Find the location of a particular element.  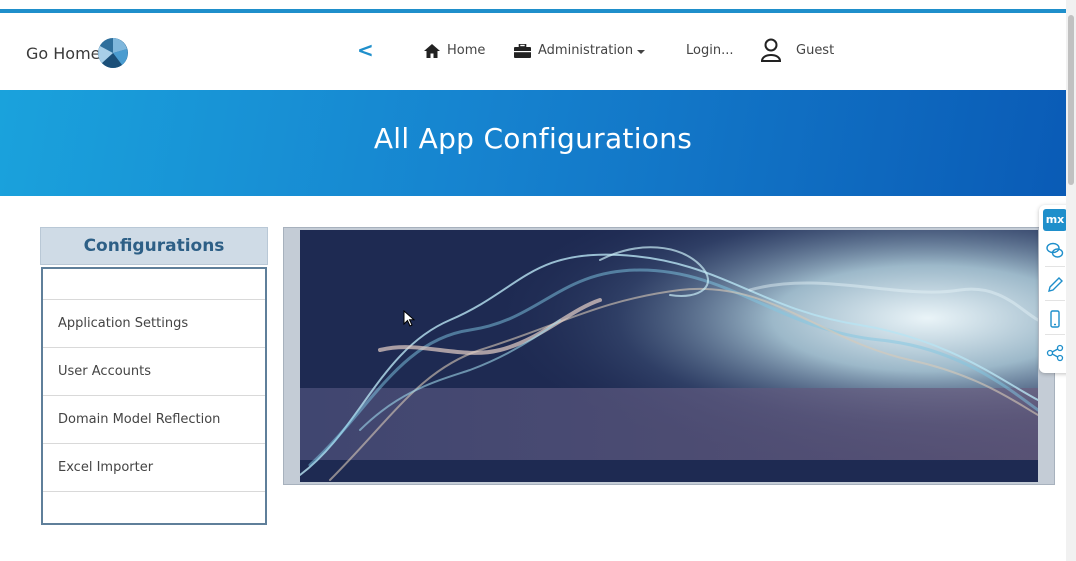

scrollbar-thumb is located at coordinates (1071, 100).